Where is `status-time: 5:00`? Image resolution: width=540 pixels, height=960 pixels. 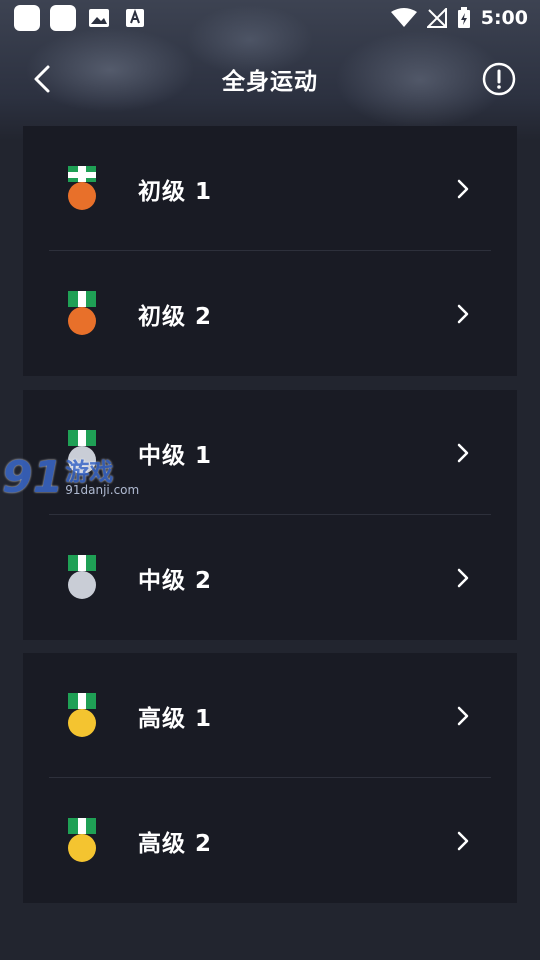 status-time: 5:00 is located at coordinates (504, 18).